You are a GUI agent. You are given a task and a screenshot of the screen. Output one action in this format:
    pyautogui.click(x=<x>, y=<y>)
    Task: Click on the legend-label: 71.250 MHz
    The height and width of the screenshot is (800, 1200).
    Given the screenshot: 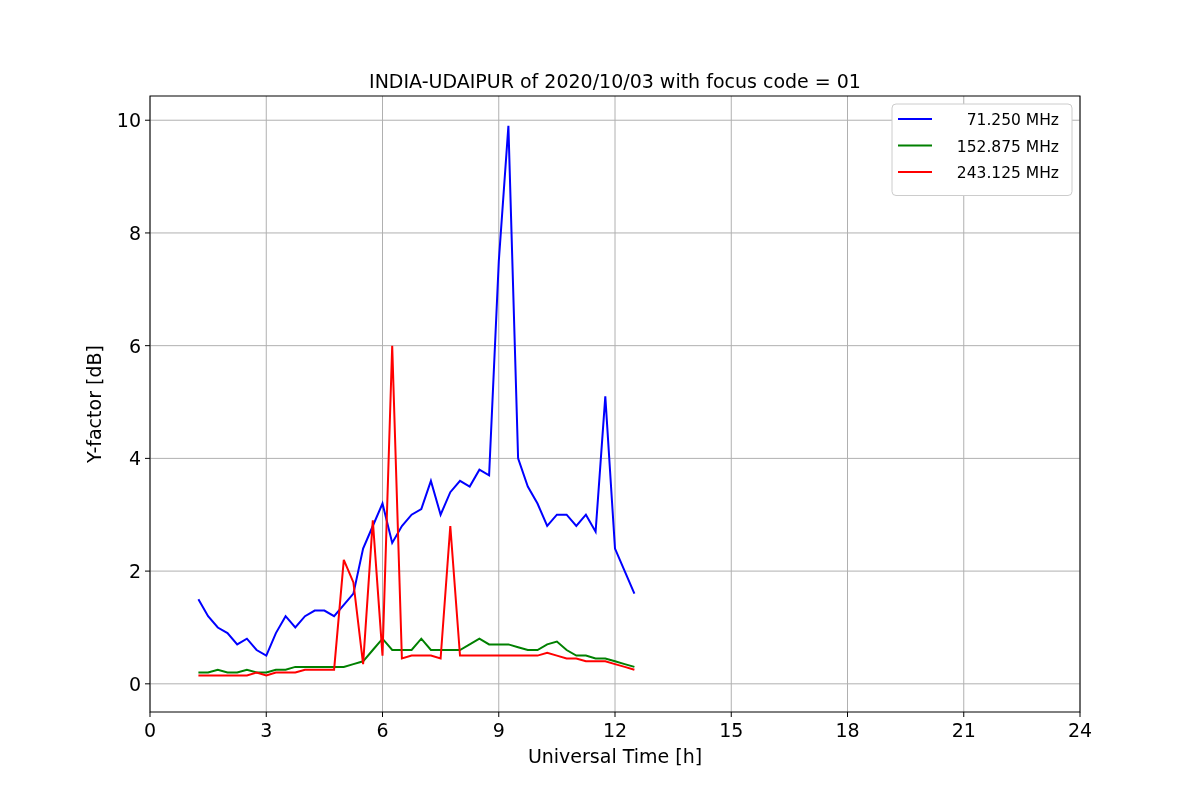 What is the action you would take?
    pyautogui.click(x=1012, y=120)
    